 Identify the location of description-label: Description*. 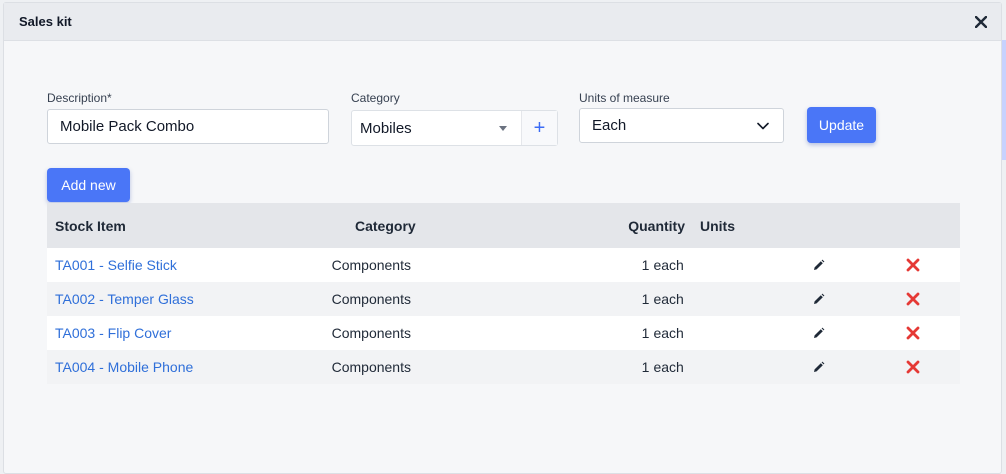
(79, 98).